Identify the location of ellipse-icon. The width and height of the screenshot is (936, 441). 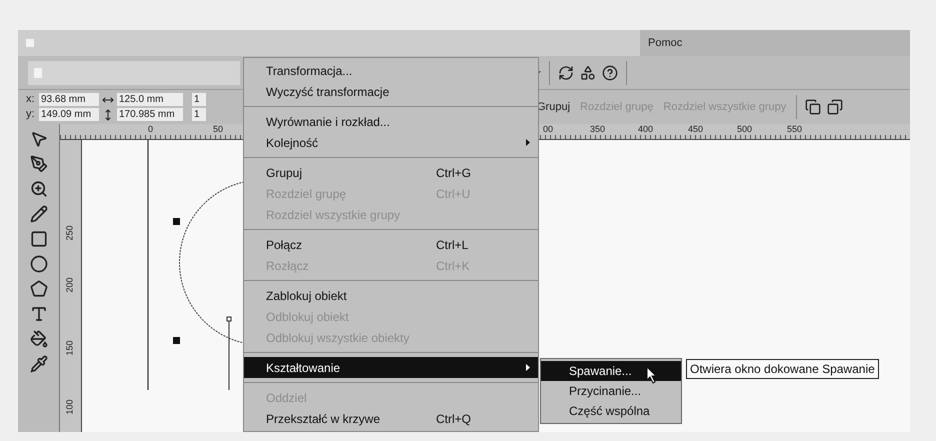
(39, 264).